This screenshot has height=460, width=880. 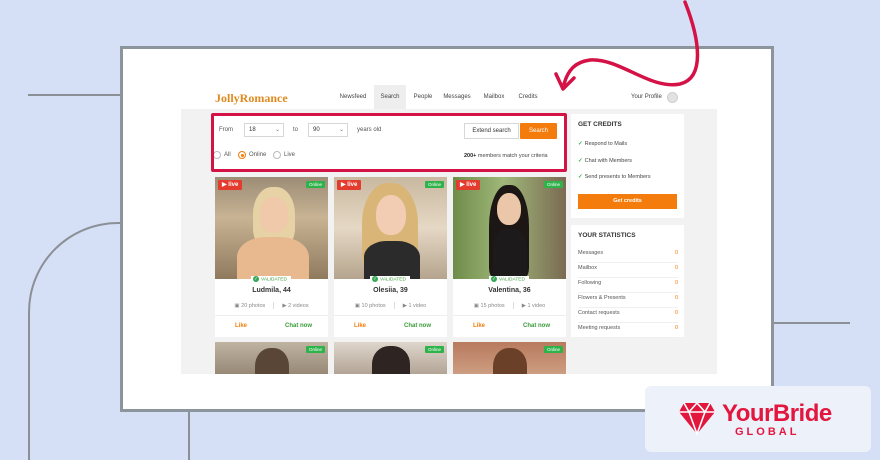 I want to click on yourbride-brand: YourBride GLOBAL, so click(x=758, y=419).